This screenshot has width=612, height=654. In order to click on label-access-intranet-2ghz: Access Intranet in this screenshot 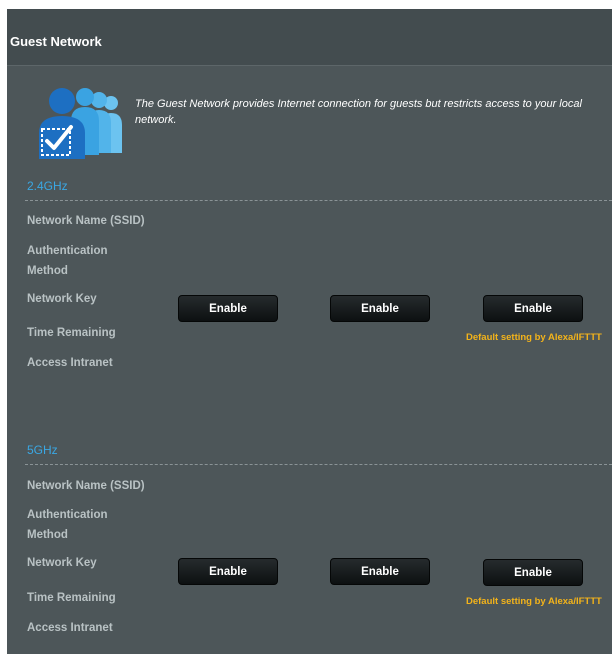, I will do `click(70, 363)`.